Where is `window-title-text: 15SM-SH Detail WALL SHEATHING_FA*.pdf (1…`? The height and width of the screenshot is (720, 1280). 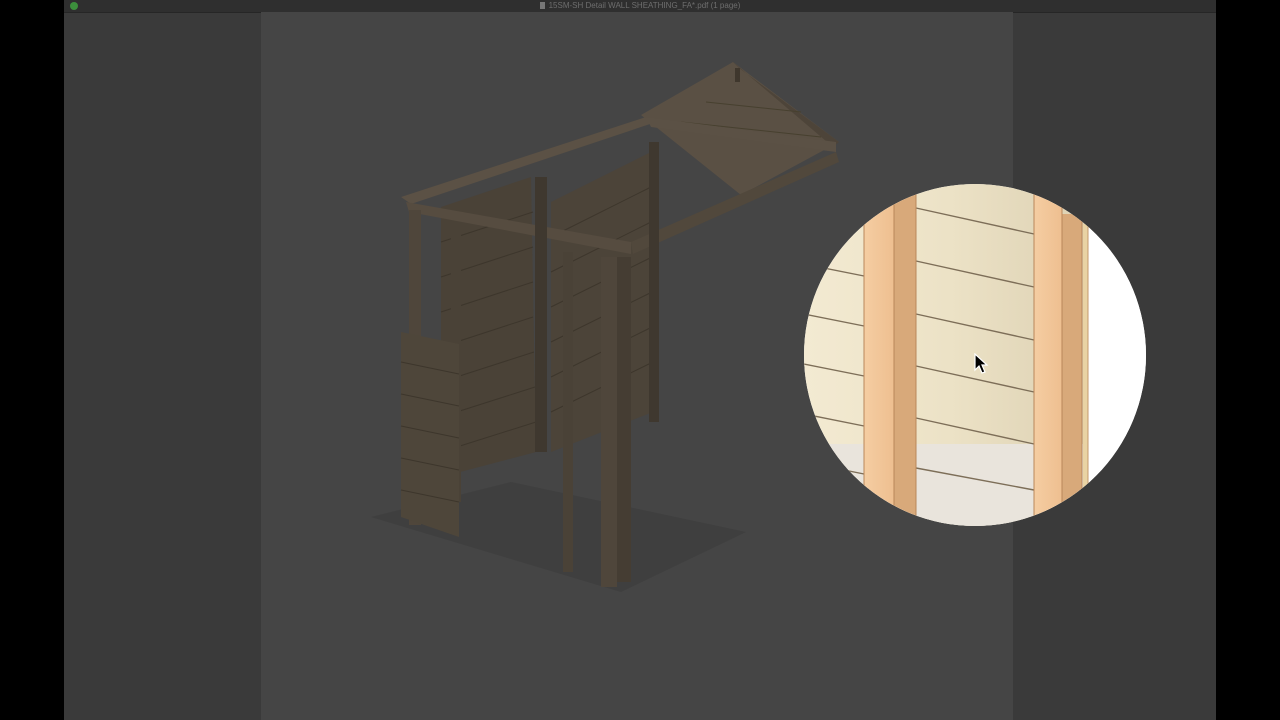 window-title-text: 15SM-SH Detail WALL SHEATHING_FA*.pdf (1… is located at coordinates (644, 5).